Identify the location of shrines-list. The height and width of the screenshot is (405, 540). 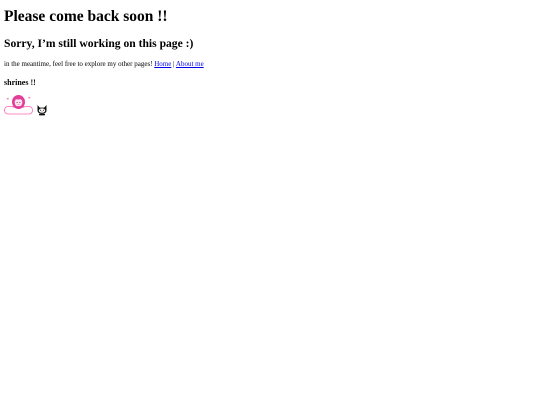
(270, 104).